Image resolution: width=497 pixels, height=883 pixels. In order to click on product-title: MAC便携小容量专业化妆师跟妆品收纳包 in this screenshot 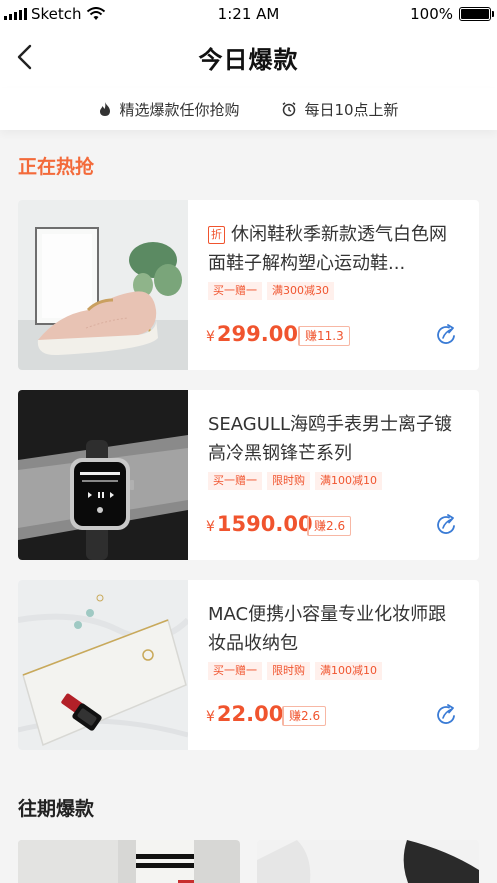, I will do `click(336, 629)`.